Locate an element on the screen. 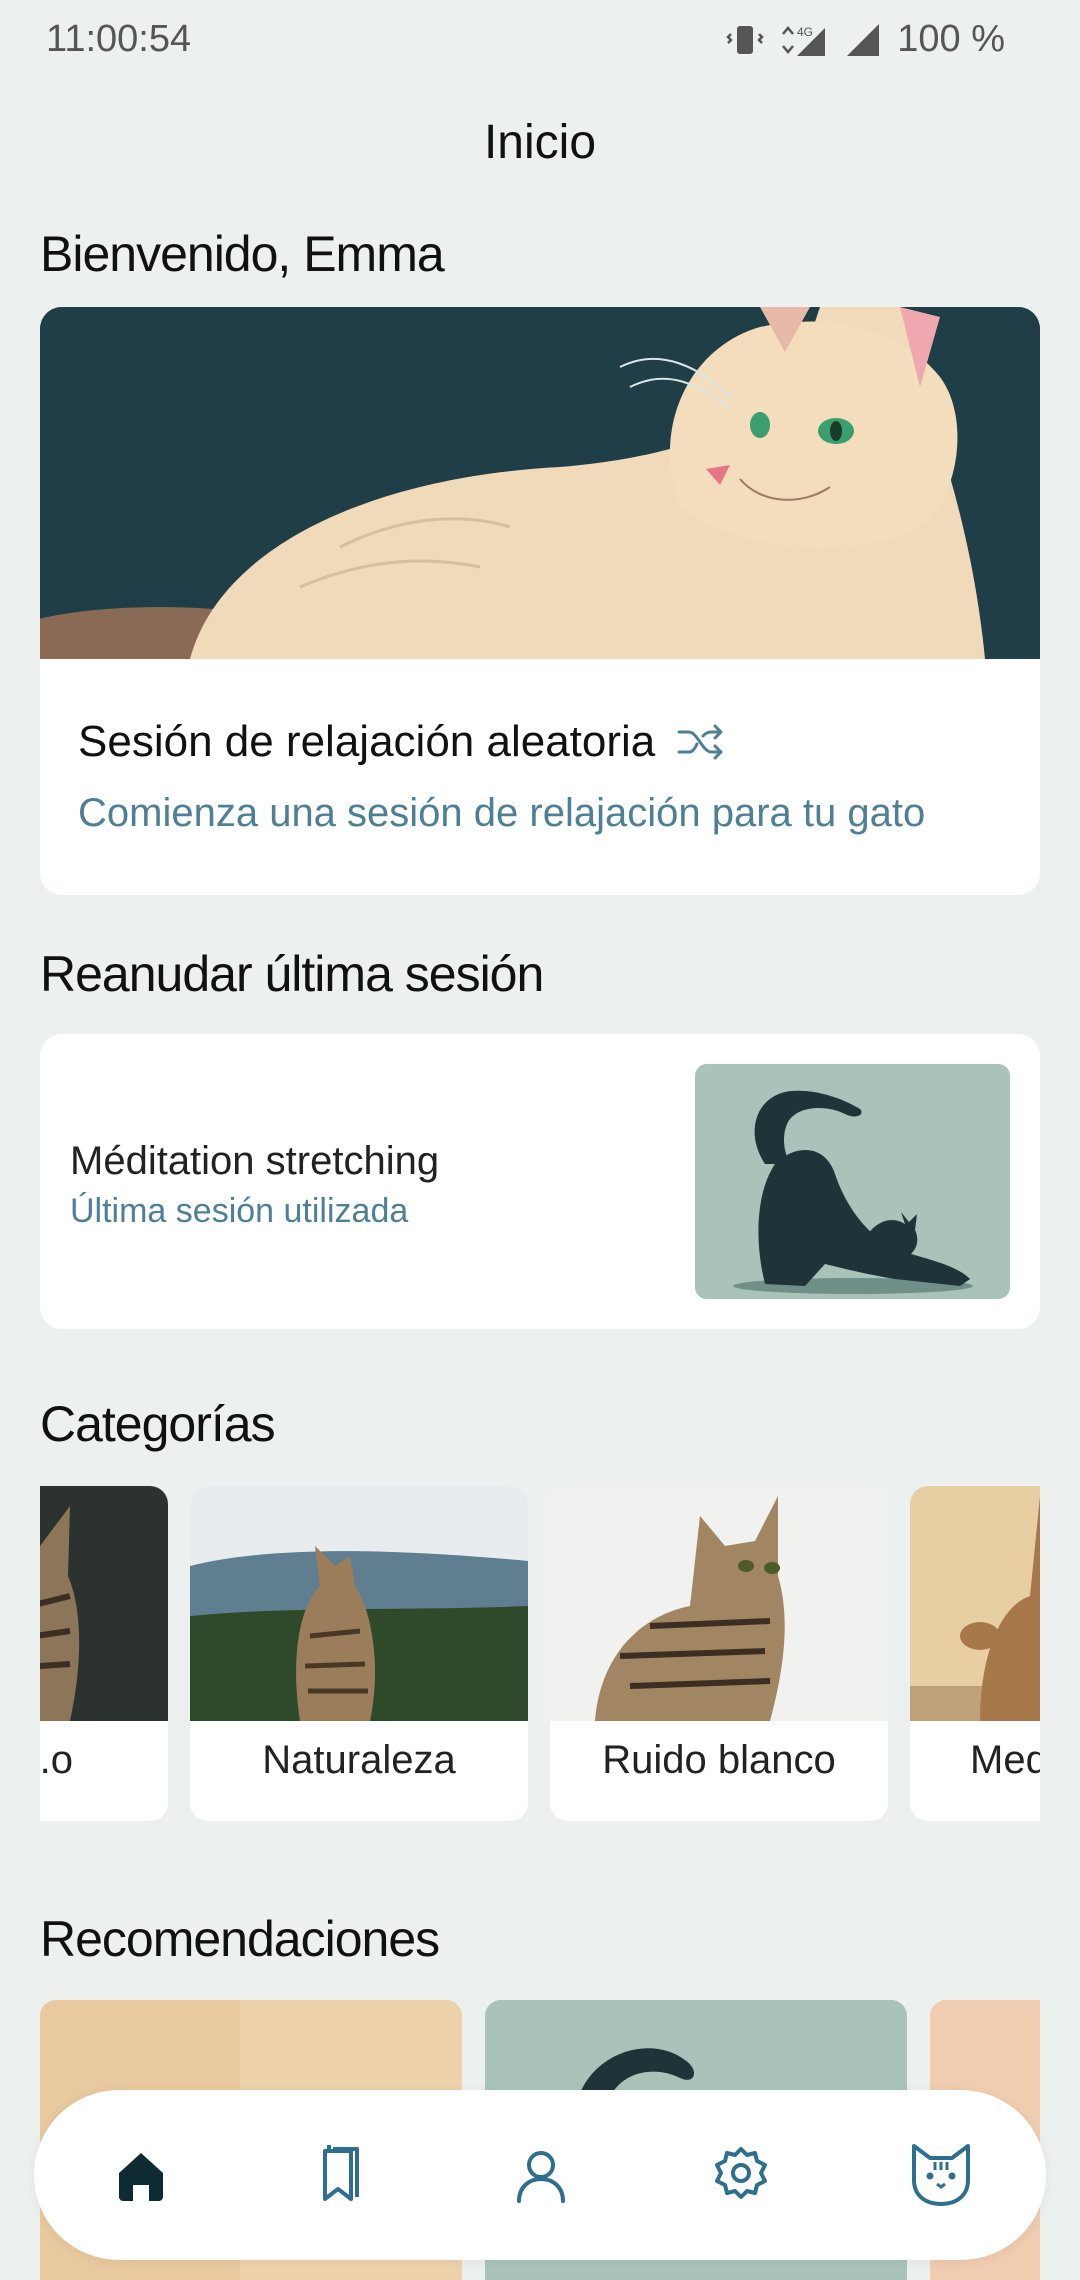  page-title: Inicio is located at coordinates (540, 142).